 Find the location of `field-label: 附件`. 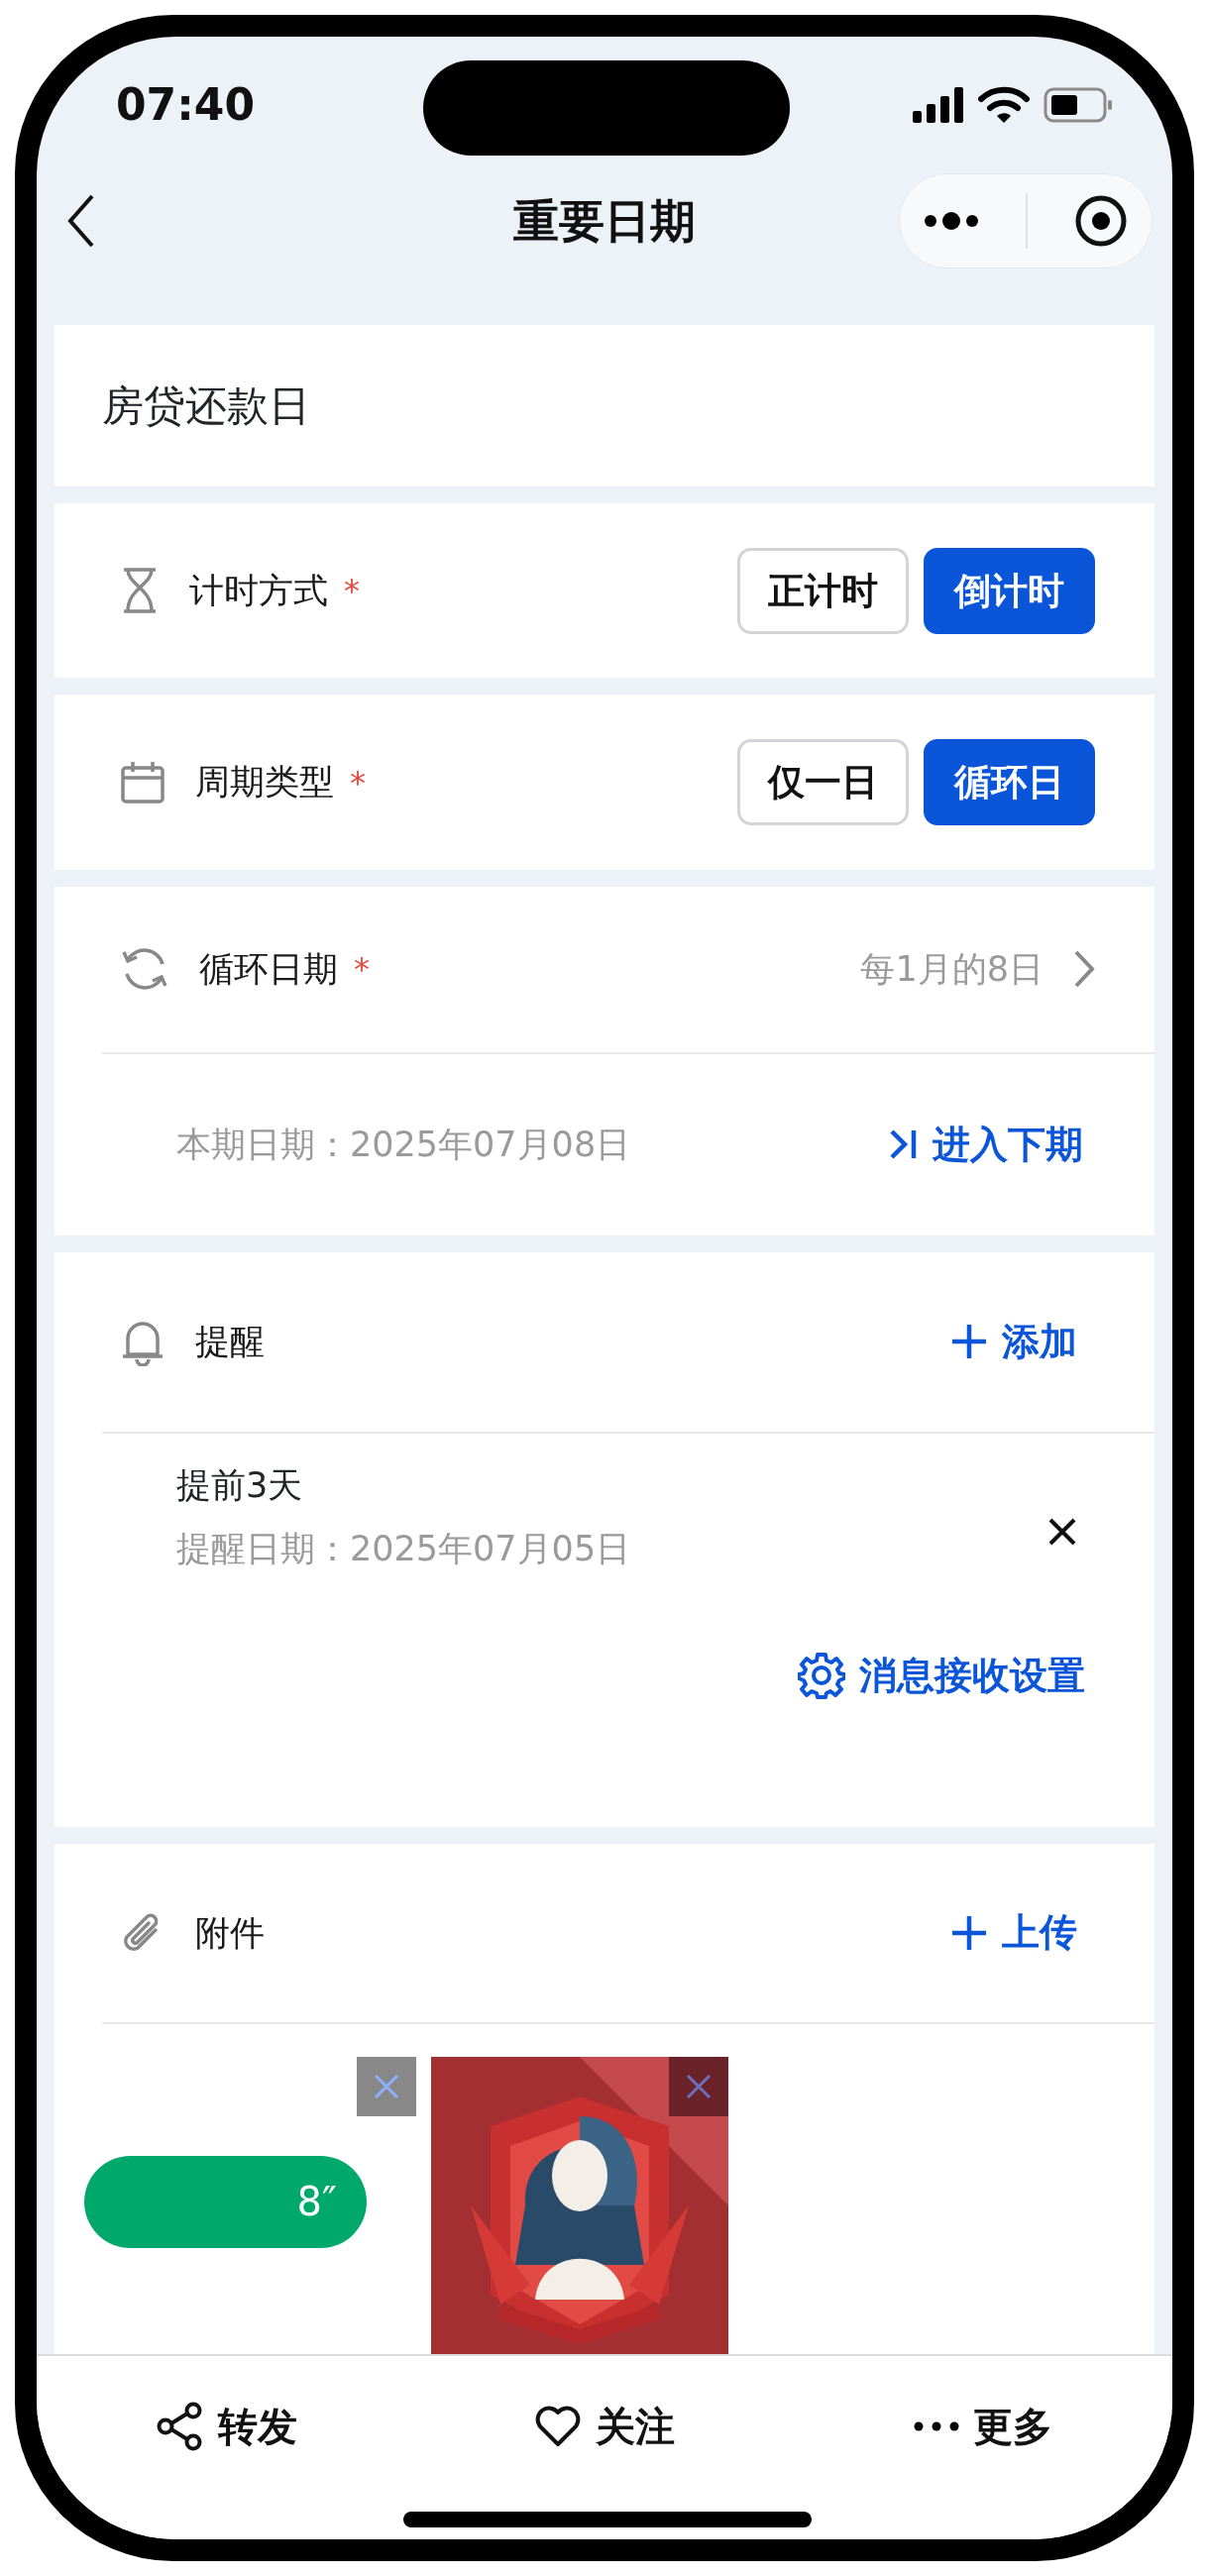

field-label: 附件 is located at coordinates (230, 1933).